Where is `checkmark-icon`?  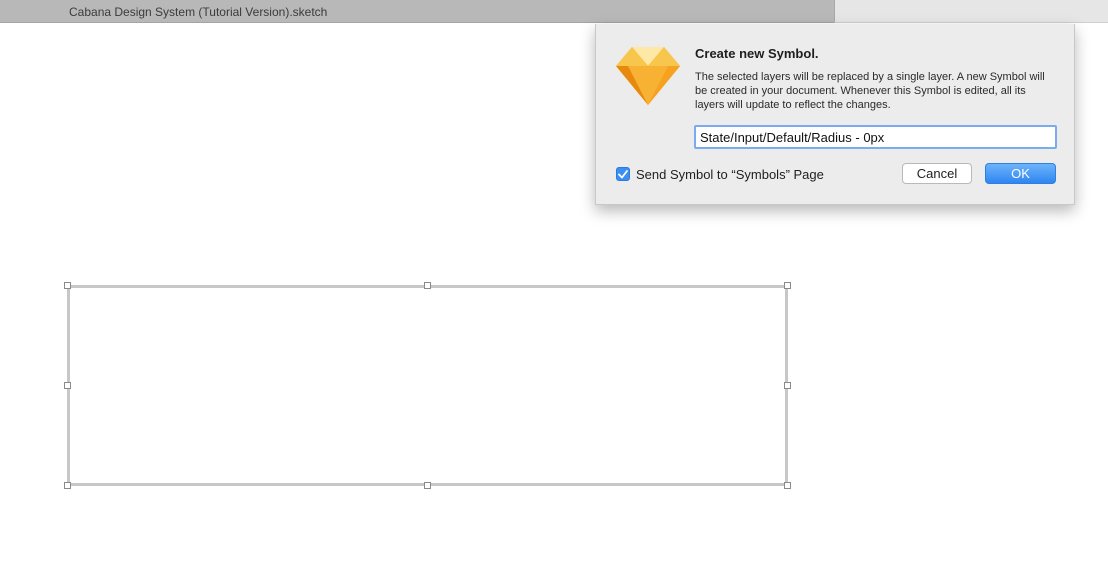
checkmark-icon is located at coordinates (623, 173).